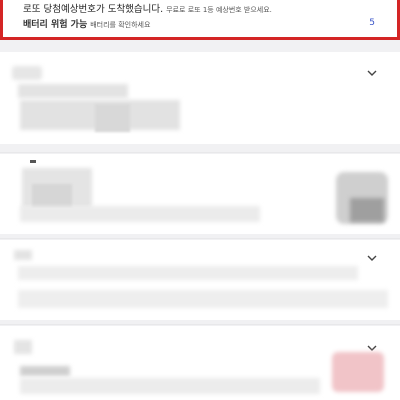  I want to click on battery-notification-title: 배터리 위험 가능, so click(55, 25).